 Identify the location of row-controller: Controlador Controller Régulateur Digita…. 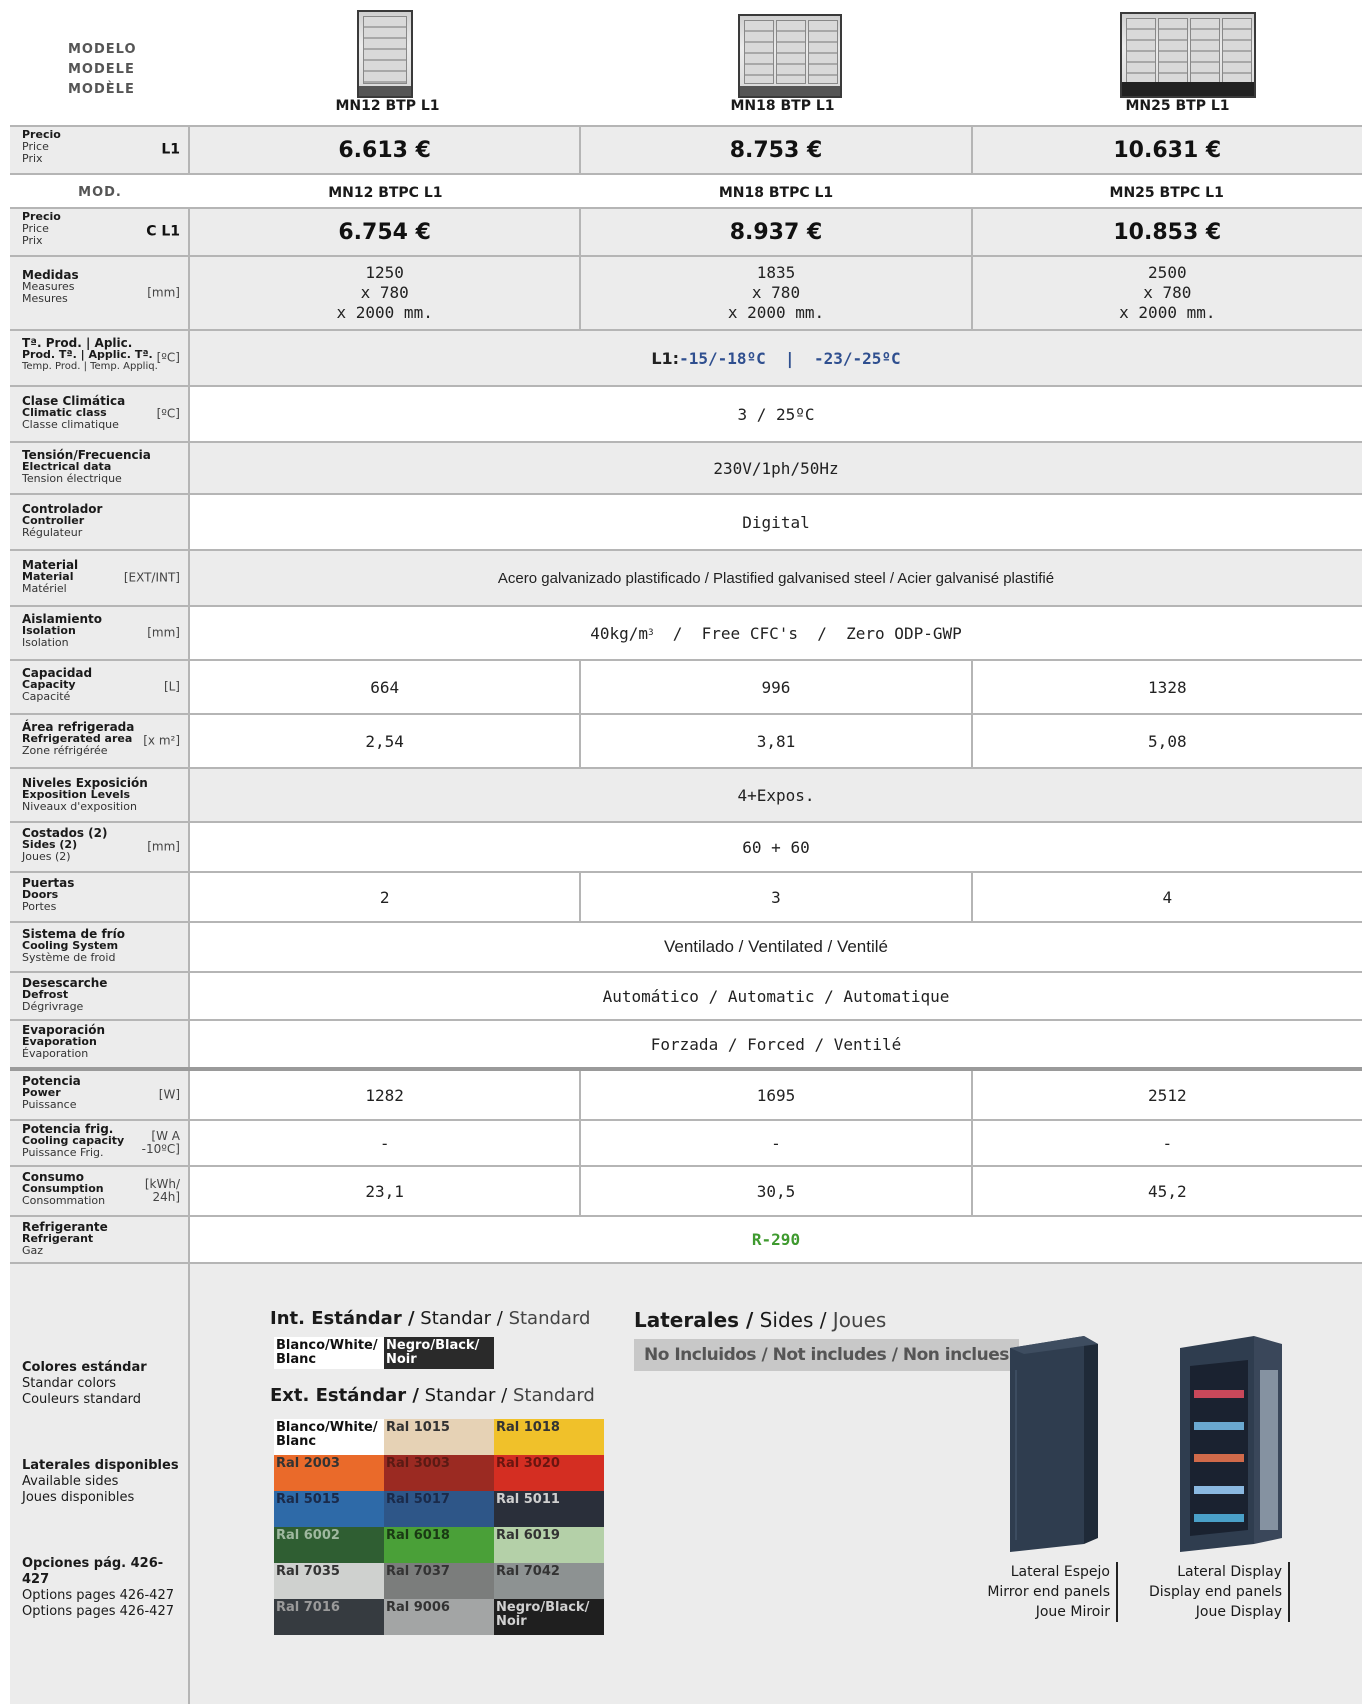
(686, 523).